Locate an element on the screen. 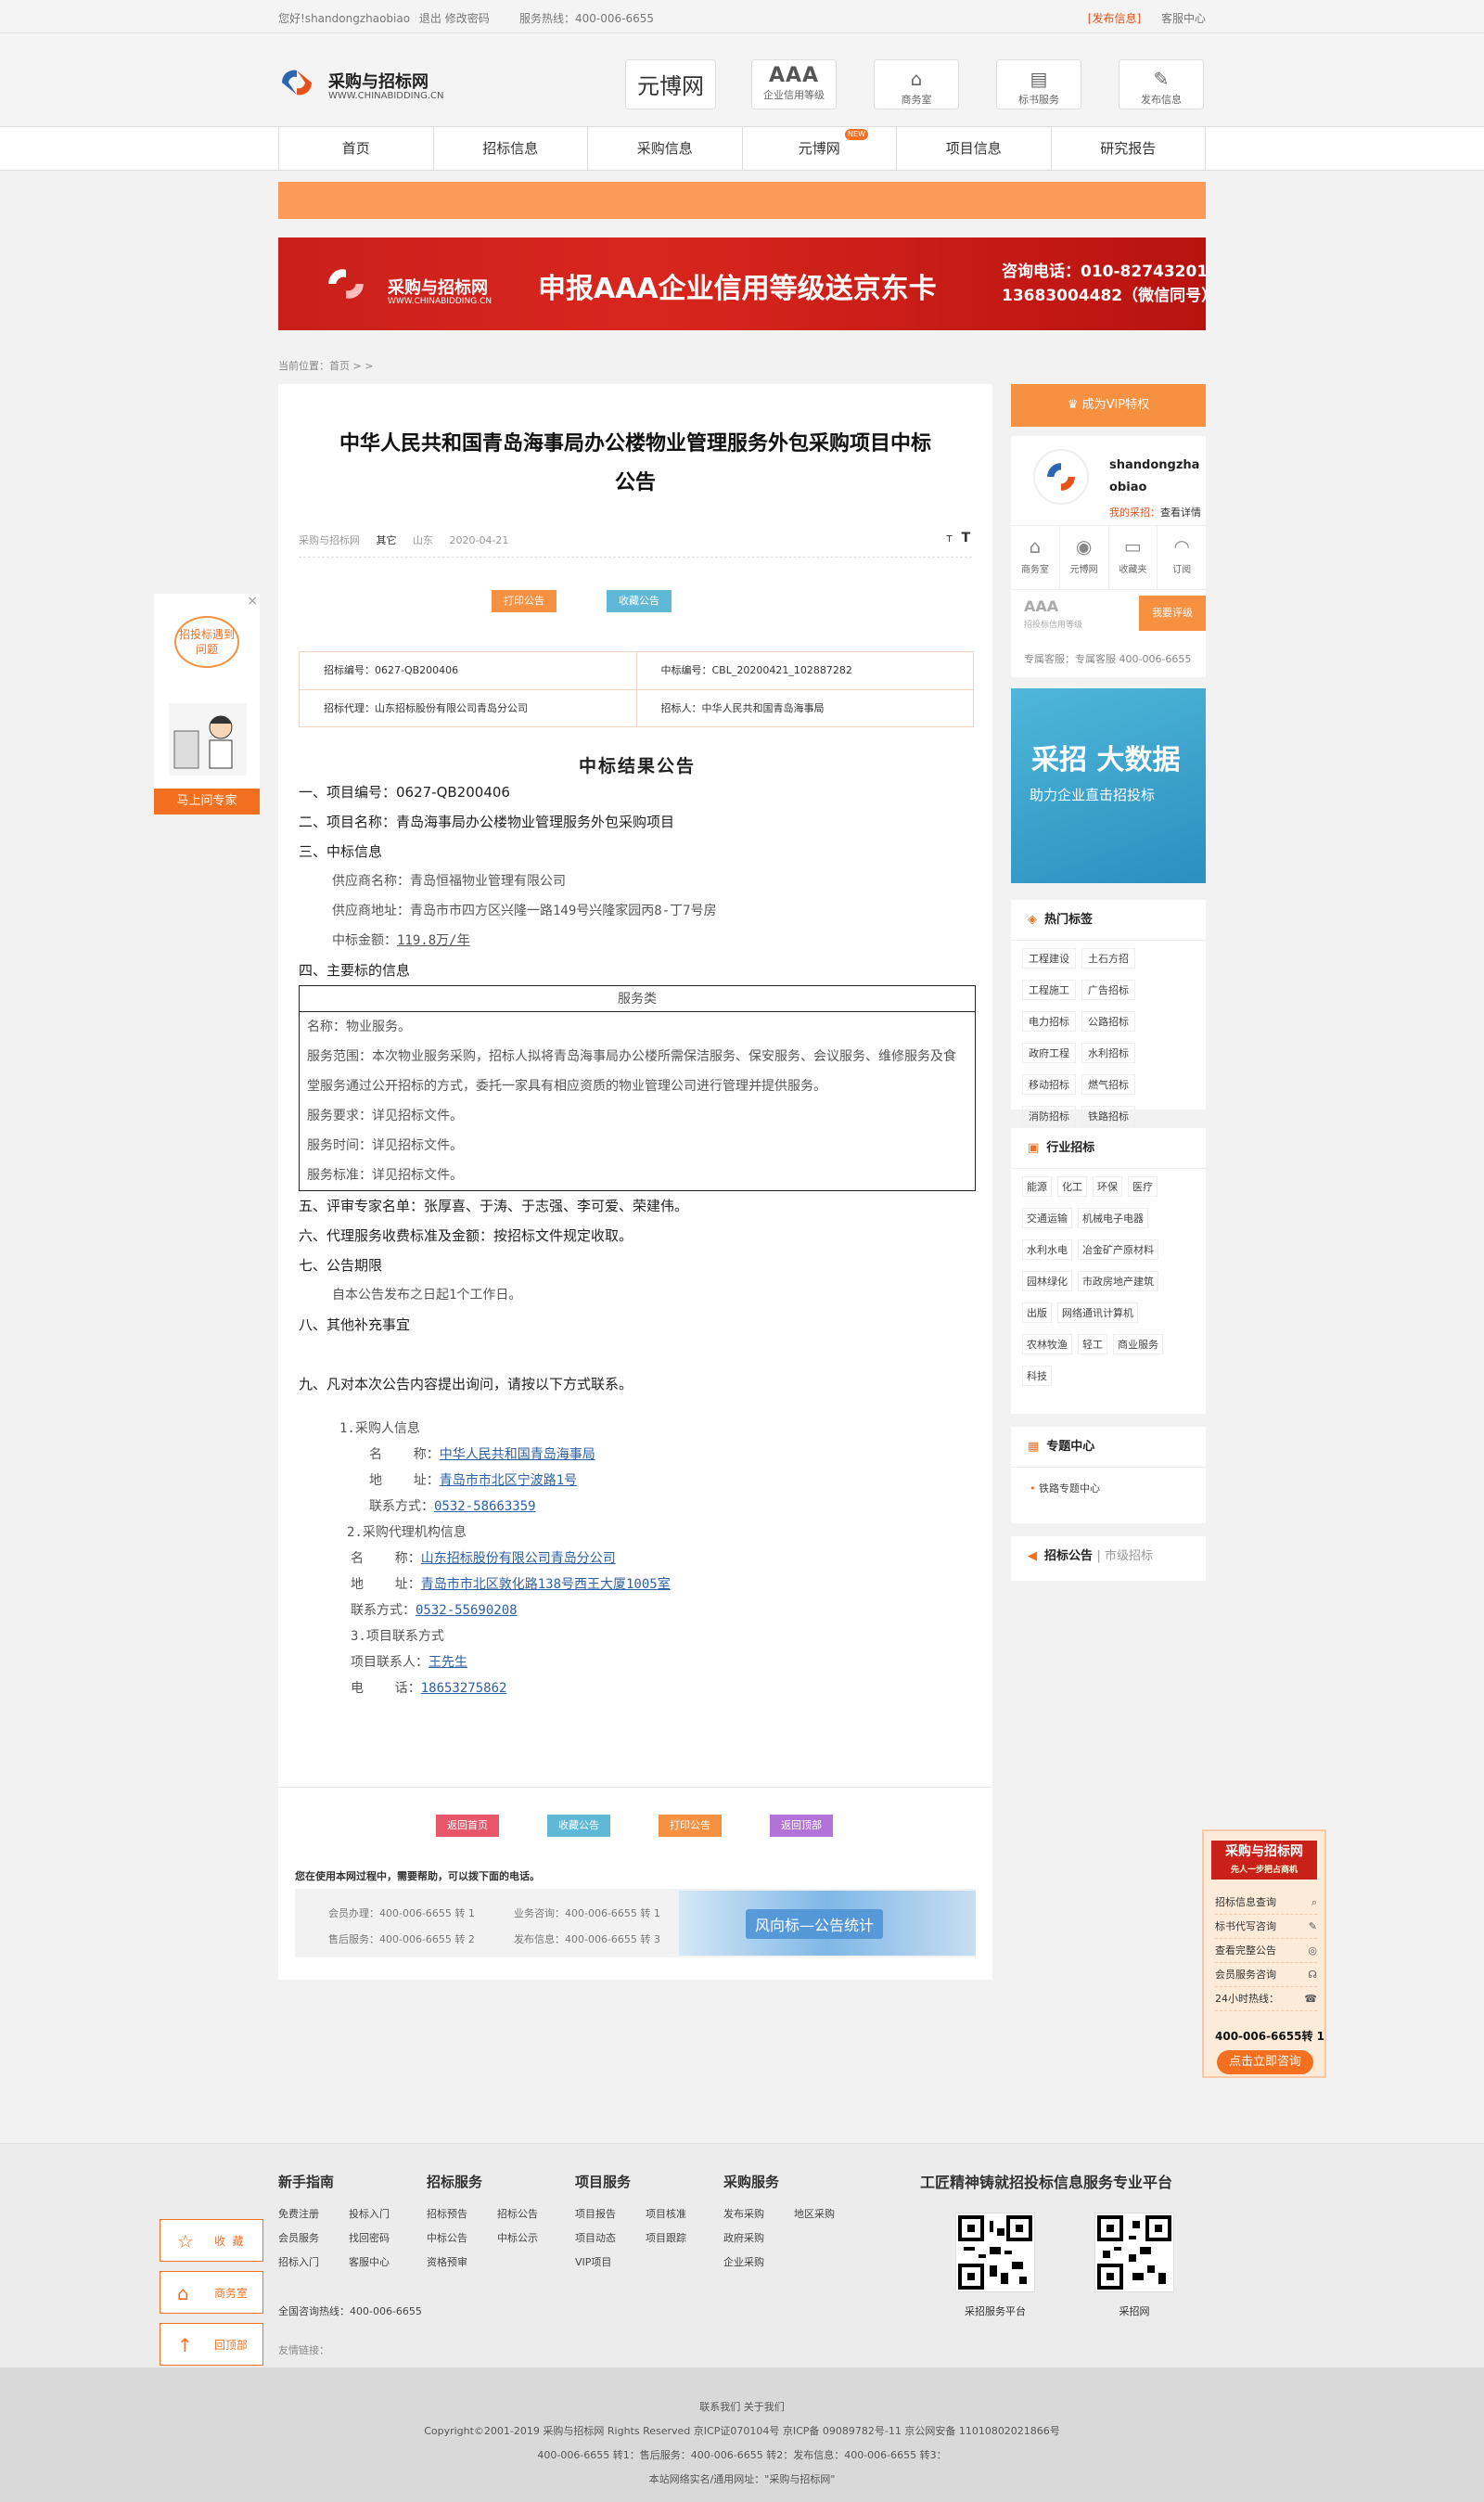 This screenshot has width=1484, height=2502. nav-item-procurement: 采购信息 is located at coordinates (665, 148).